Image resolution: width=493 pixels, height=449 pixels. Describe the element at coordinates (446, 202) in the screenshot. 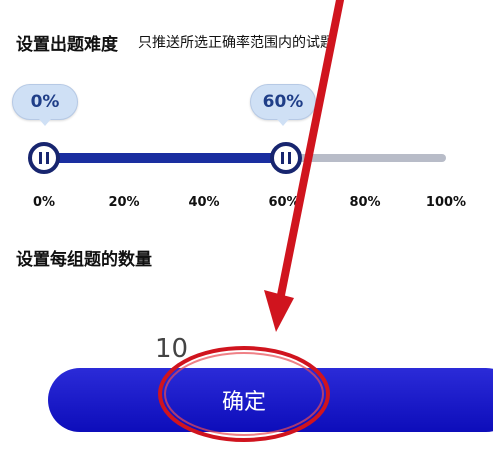

I see `tick-label: 100%` at that location.